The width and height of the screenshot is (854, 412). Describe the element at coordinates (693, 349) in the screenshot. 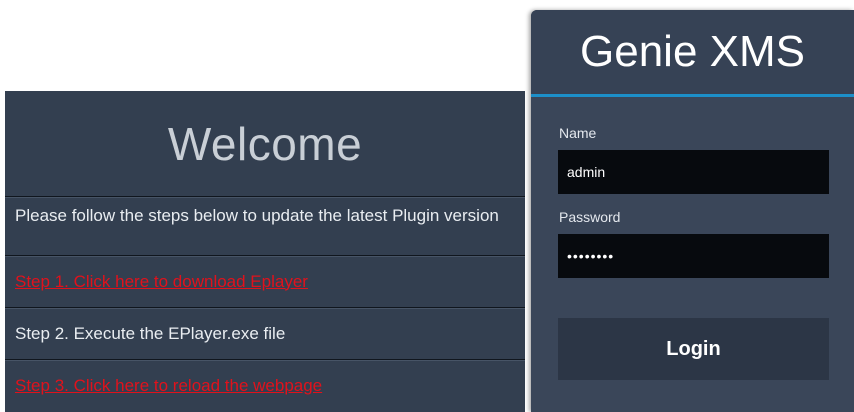

I see `login-button: Login` at that location.